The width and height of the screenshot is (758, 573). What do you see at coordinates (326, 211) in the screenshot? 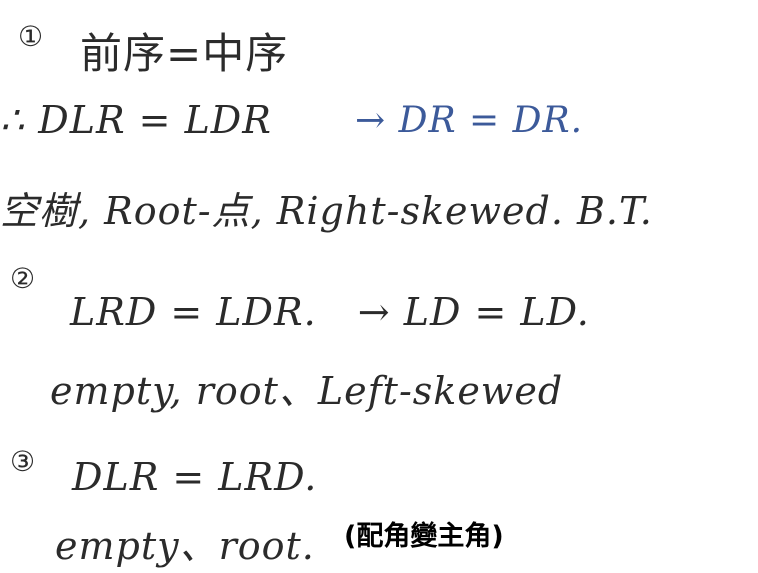
I see `item-1-cases: 空樹, Root-点, Right-skewed. B.T.` at bounding box center [326, 211].